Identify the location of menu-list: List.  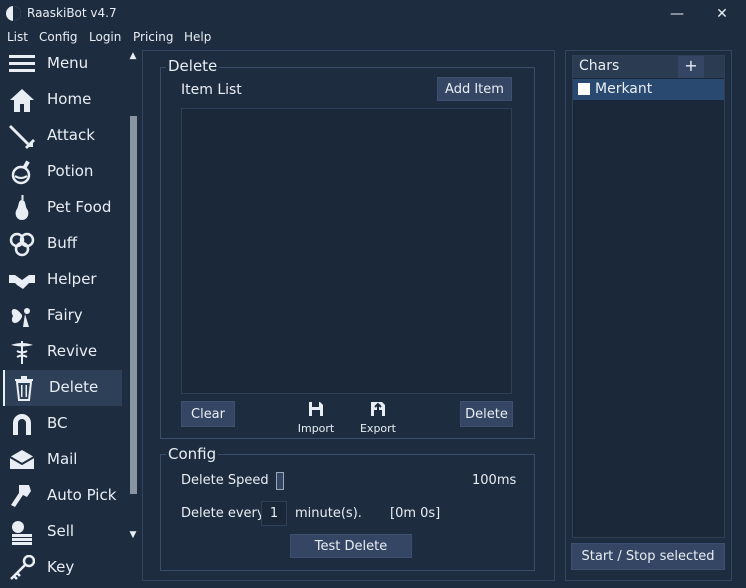
(17, 37).